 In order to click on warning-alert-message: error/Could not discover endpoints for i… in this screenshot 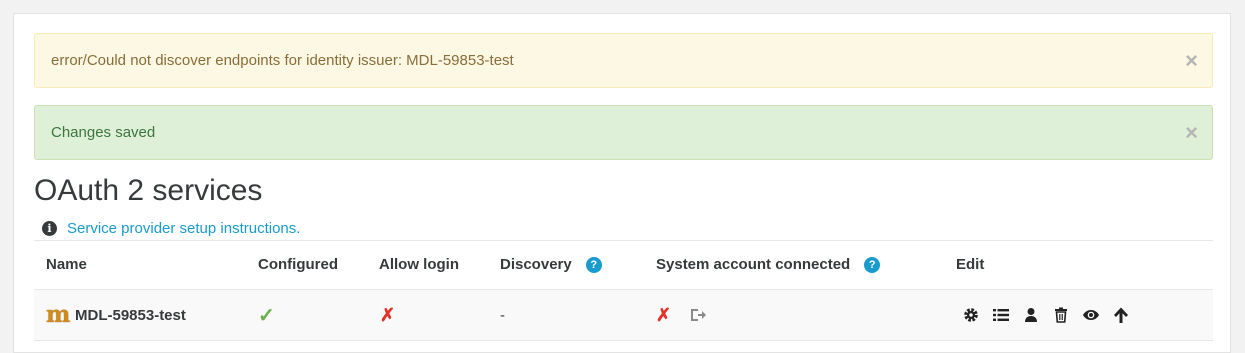, I will do `click(282, 60)`.